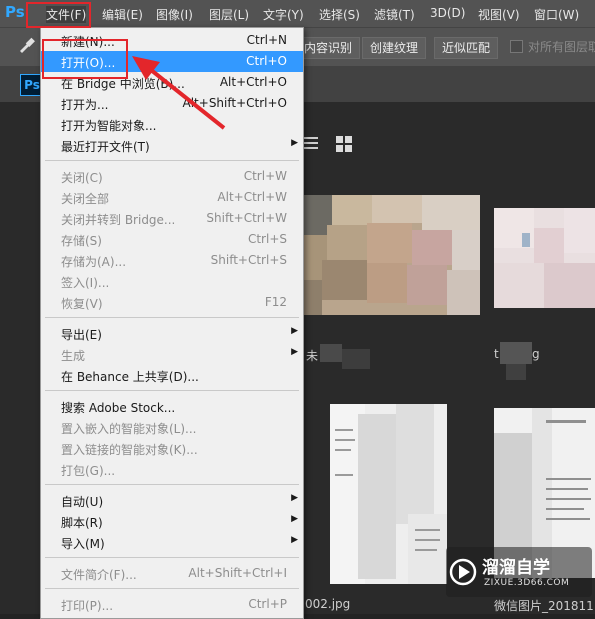 Image resolution: width=595 pixels, height=619 pixels. Describe the element at coordinates (172, 354) in the screenshot. I see `menu-item: 生成 ▶` at that location.